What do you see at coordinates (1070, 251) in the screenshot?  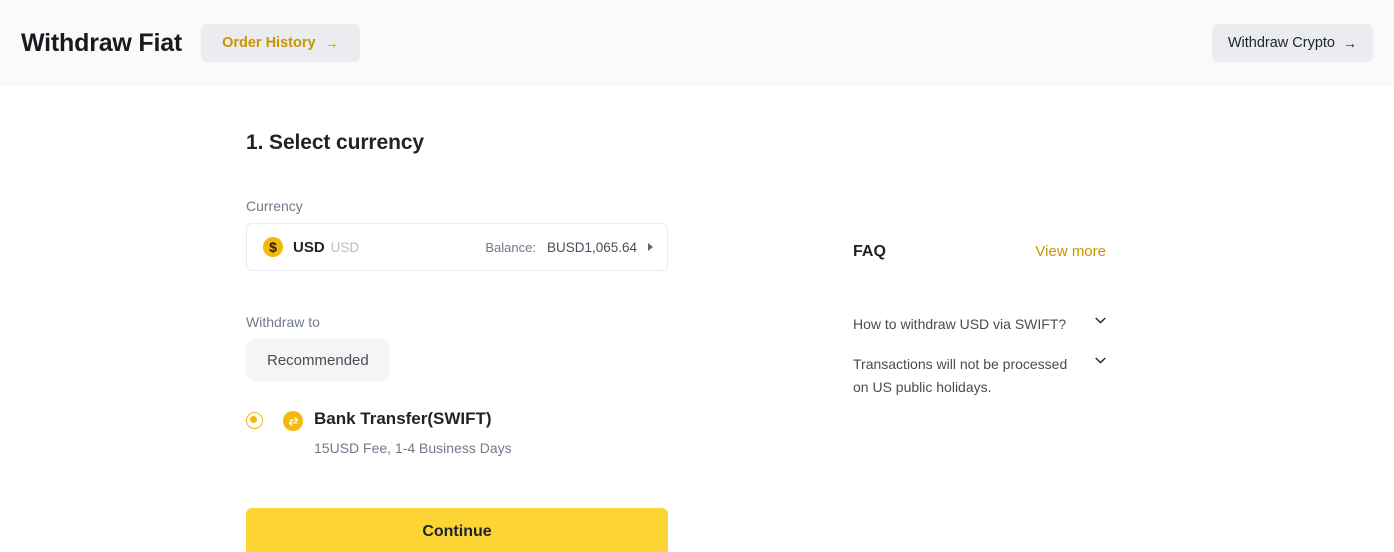 I see `faq-view-more-link: View more` at bounding box center [1070, 251].